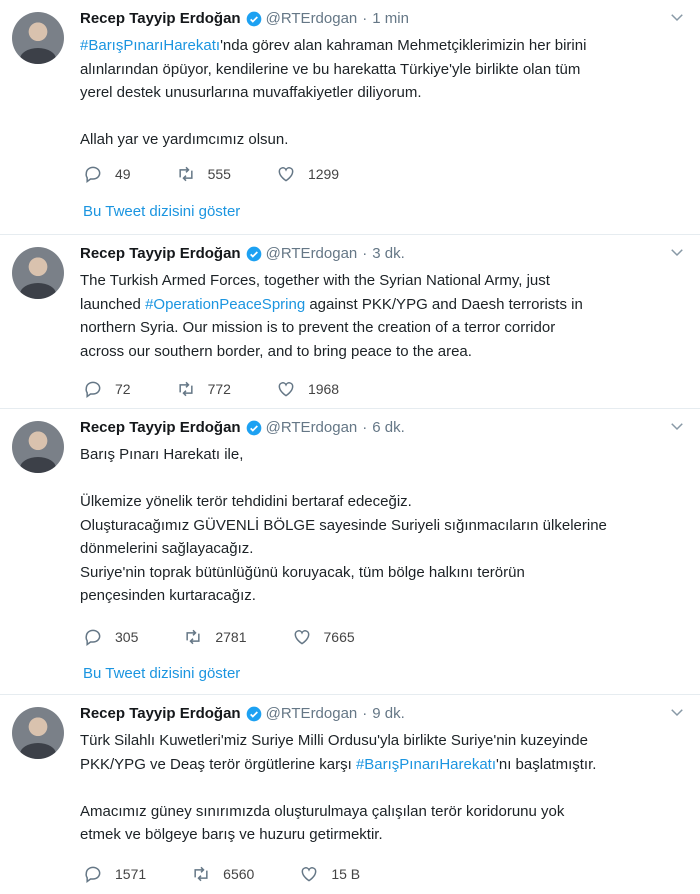 The width and height of the screenshot is (700, 894). I want to click on like-button: 15 B, so click(329, 874).